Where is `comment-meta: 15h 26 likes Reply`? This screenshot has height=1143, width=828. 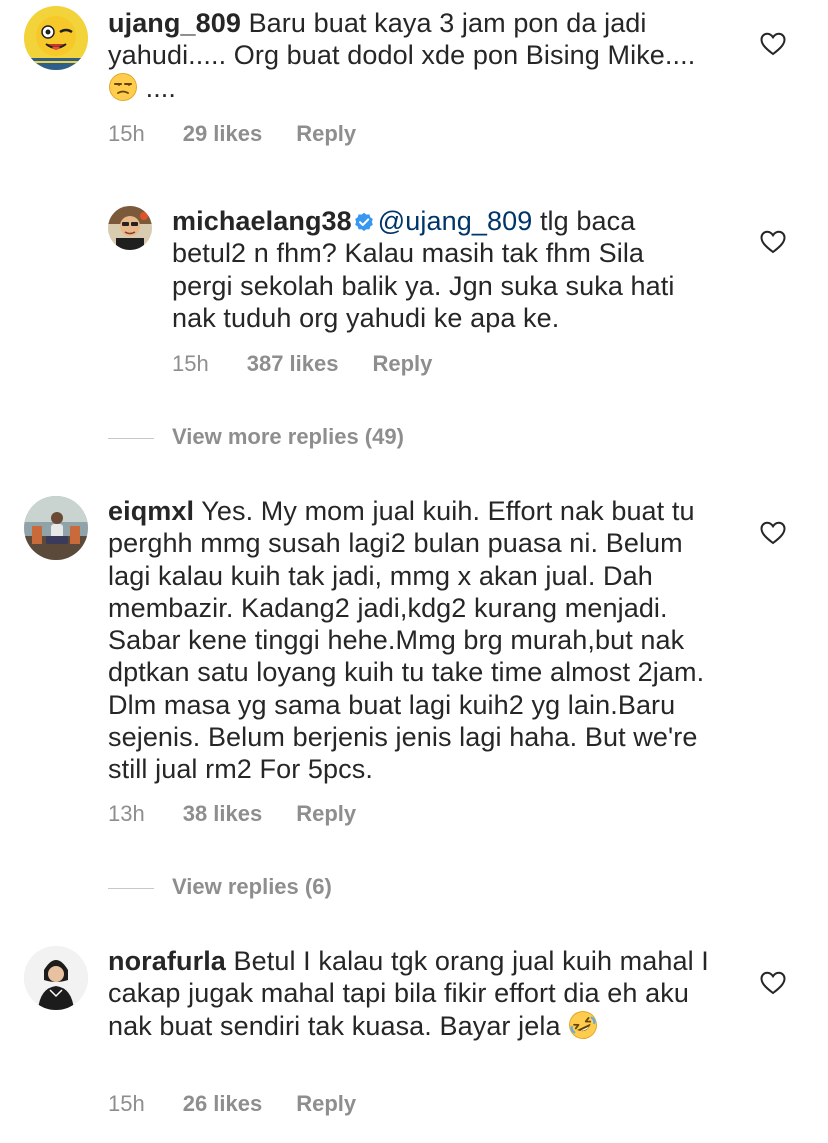 comment-meta: 15h 26 likes Reply is located at coordinates (232, 1104).